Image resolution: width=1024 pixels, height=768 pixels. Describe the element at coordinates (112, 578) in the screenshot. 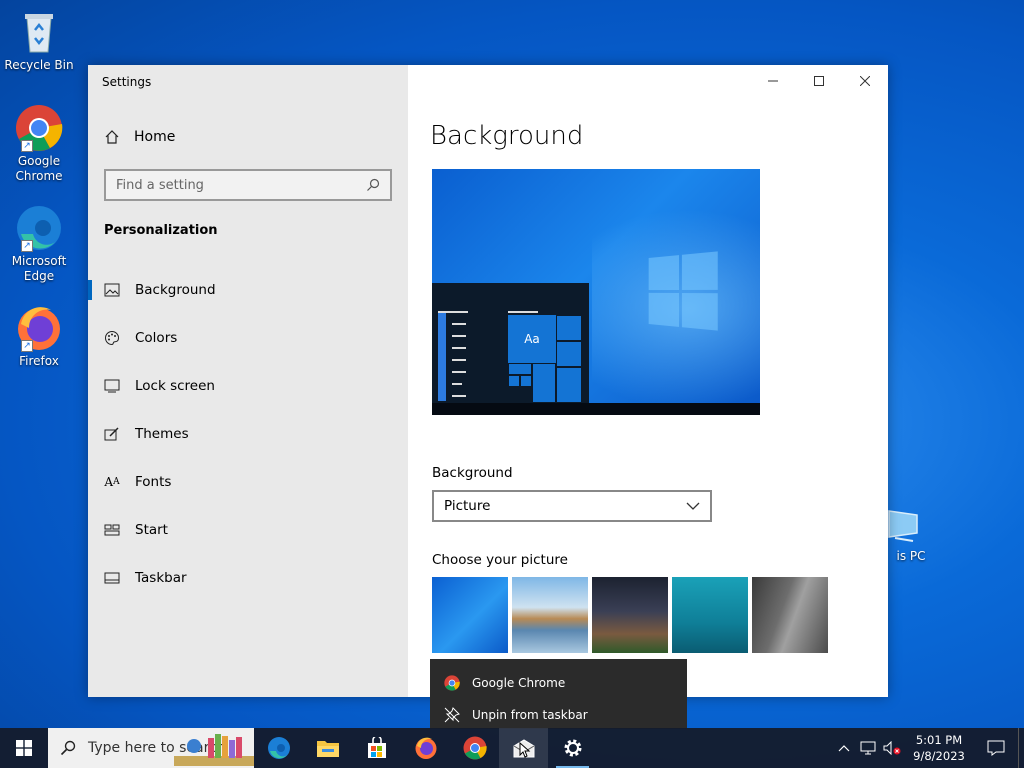

I see `taskbar-icon` at that location.